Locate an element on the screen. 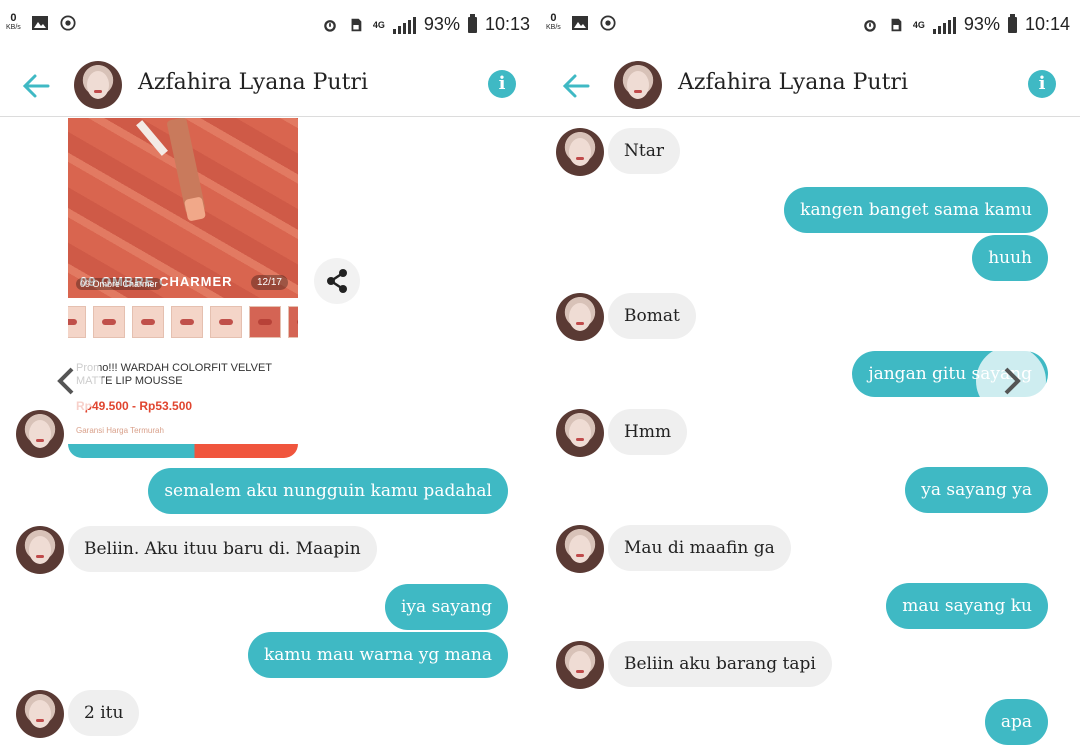 This screenshot has width=1080, height=747. message-in: 2 itu is located at coordinates (104, 713).